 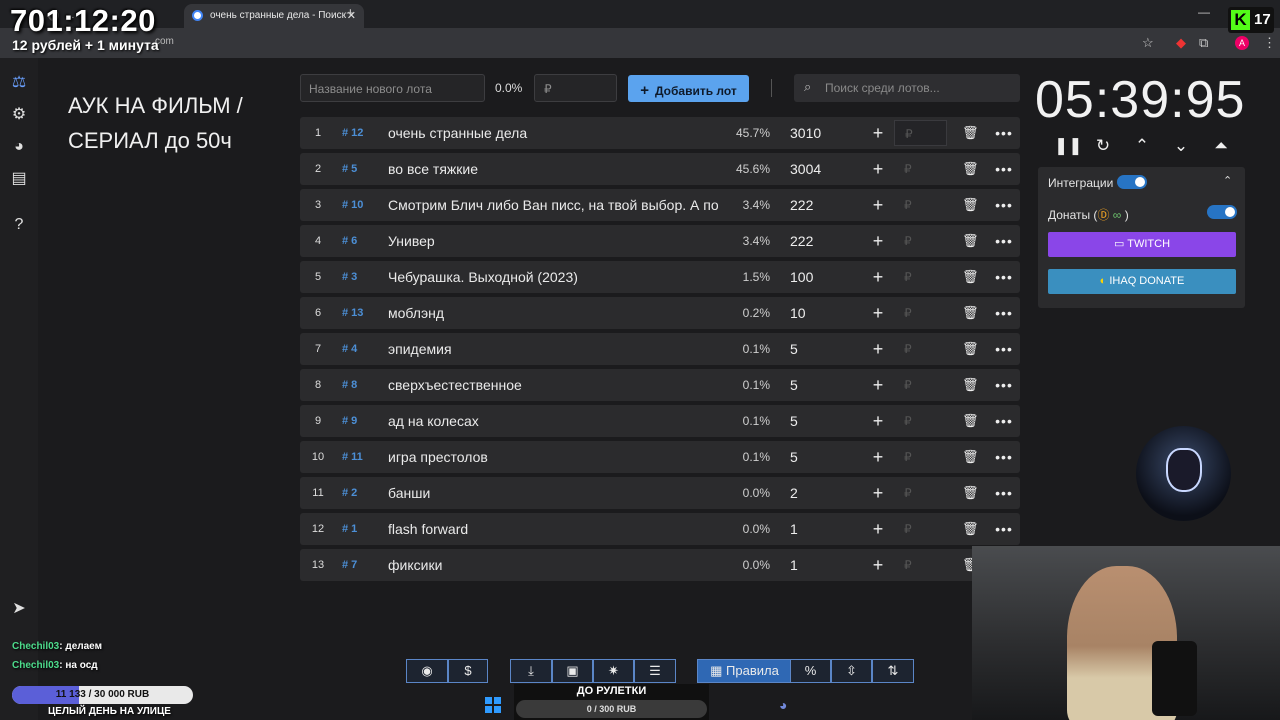 I want to click on add-lot-button: + Добавить лот, so click(x=688, y=88).